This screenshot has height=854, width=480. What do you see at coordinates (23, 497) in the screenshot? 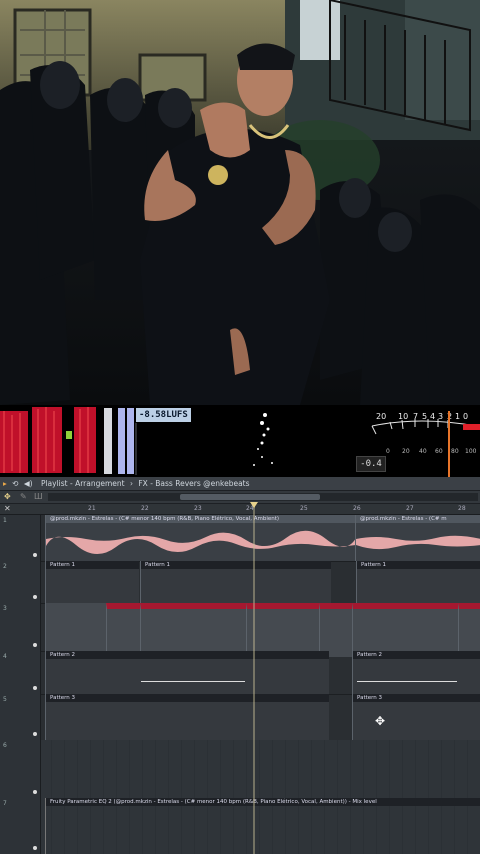
I see `pencil-icon: ✎` at bounding box center [23, 497].